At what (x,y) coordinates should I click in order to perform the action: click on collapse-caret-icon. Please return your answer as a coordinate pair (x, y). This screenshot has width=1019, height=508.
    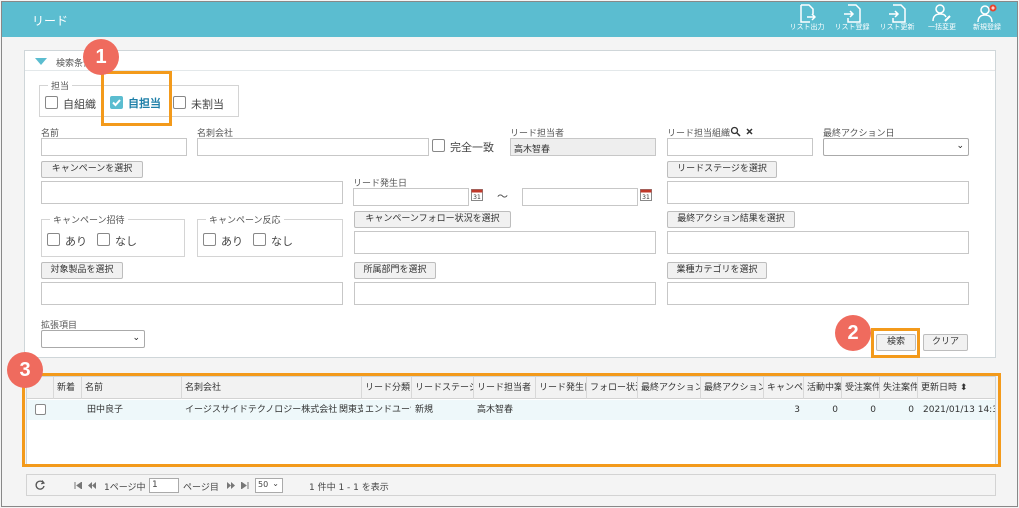
    Looking at the image, I should click on (41, 61).